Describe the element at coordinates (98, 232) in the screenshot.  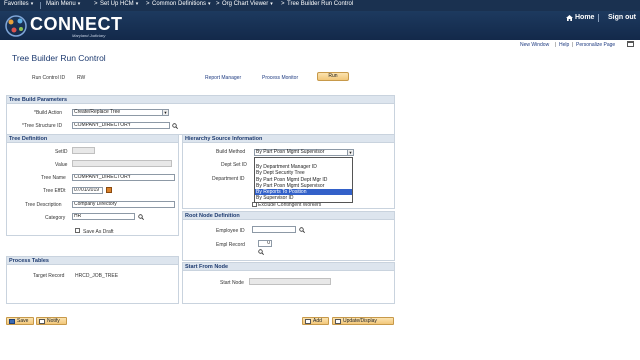
I see `save-as-draft-label: Save As Draft` at that location.